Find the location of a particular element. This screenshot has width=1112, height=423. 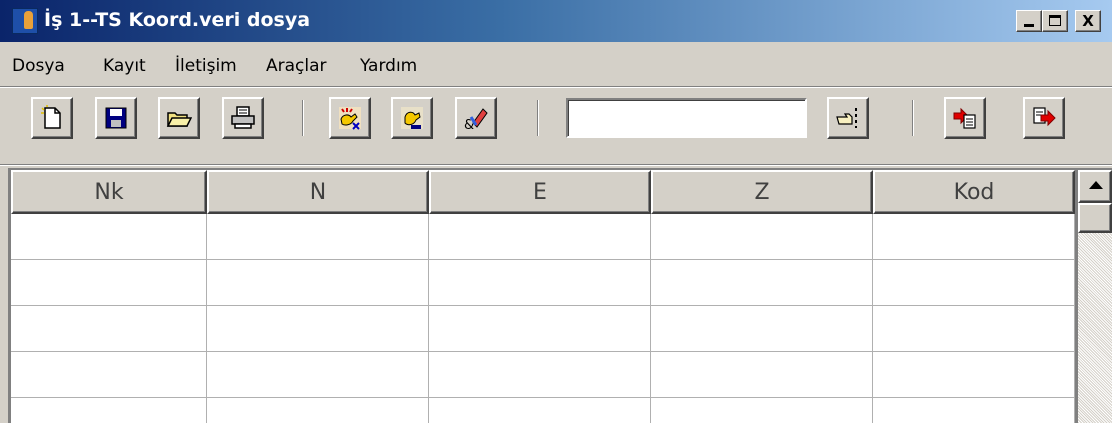

go-button is located at coordinates (848, 118).